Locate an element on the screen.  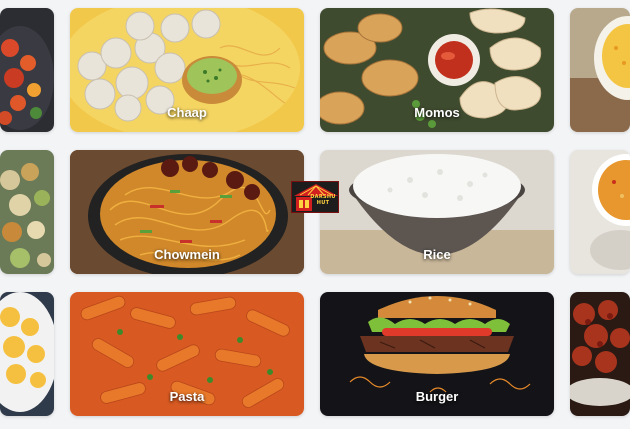
food-card-chaap: Chaap is located at coordinates (187, 70).